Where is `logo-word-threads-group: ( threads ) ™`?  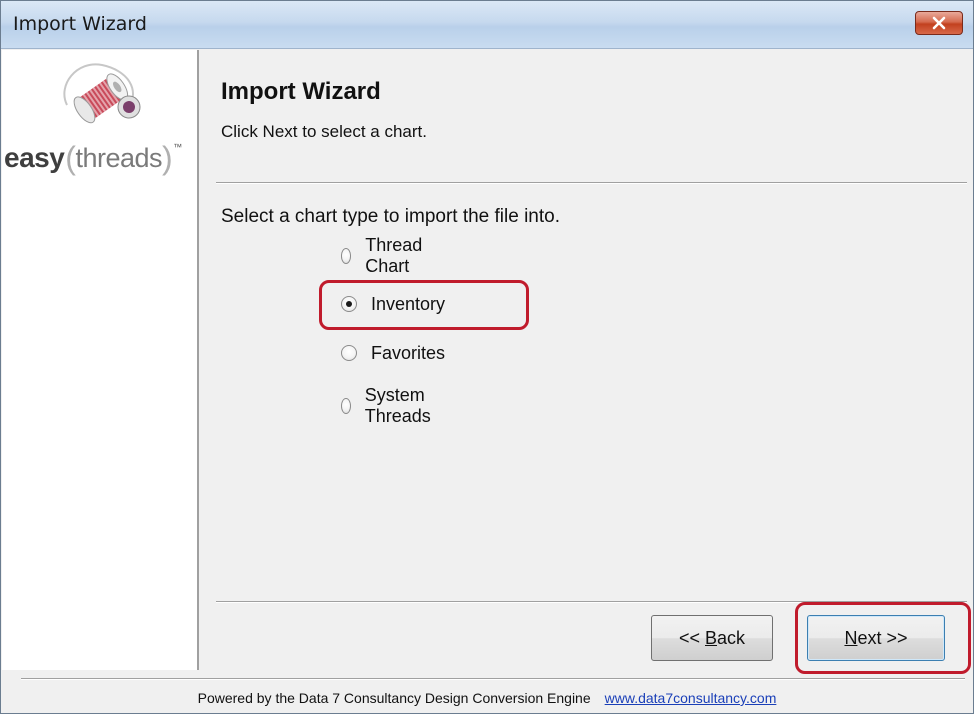 logo-word-threads-group: ( threads ) ™ is located at coordinates (123, 158).